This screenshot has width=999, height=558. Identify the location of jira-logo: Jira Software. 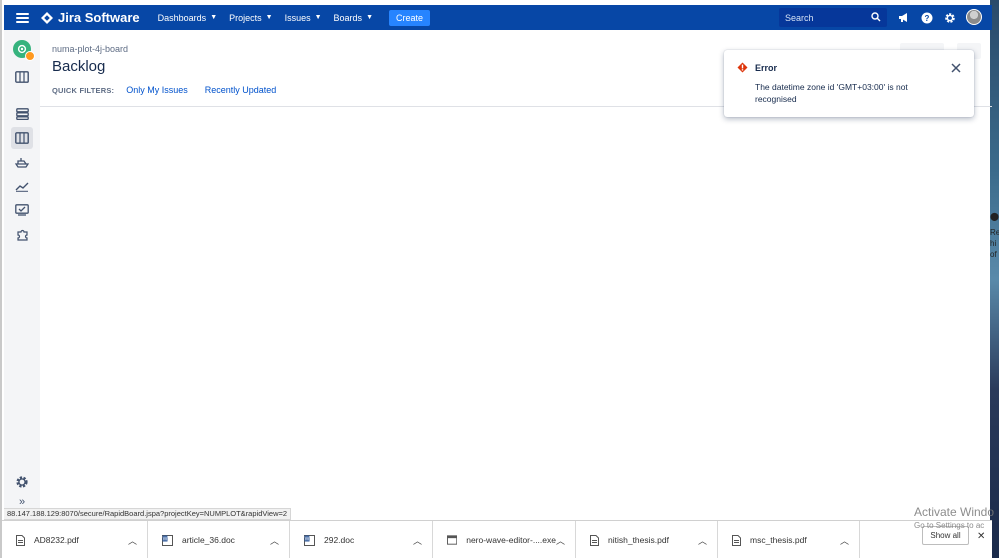
(90, 17).